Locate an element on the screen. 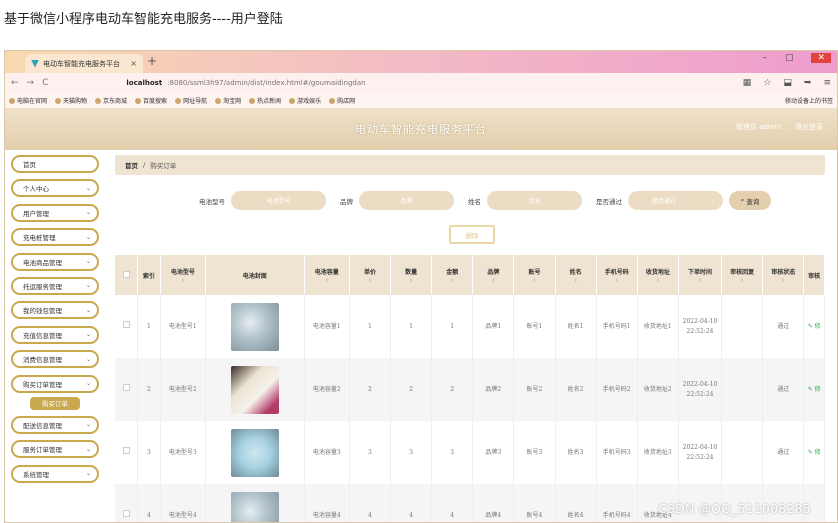 Image resolution: width=838 pixels, height=523 pixels. extension-icon: ⬓ is located at coordinates (787, 83).